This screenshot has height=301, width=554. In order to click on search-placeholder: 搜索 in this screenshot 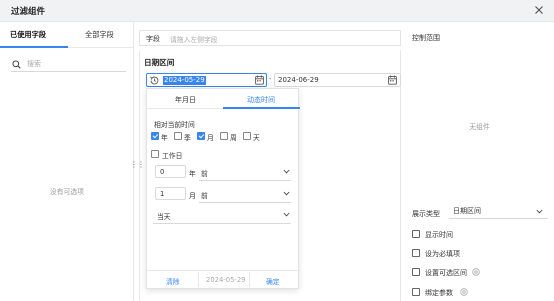, I will do `click(34, 64)`.